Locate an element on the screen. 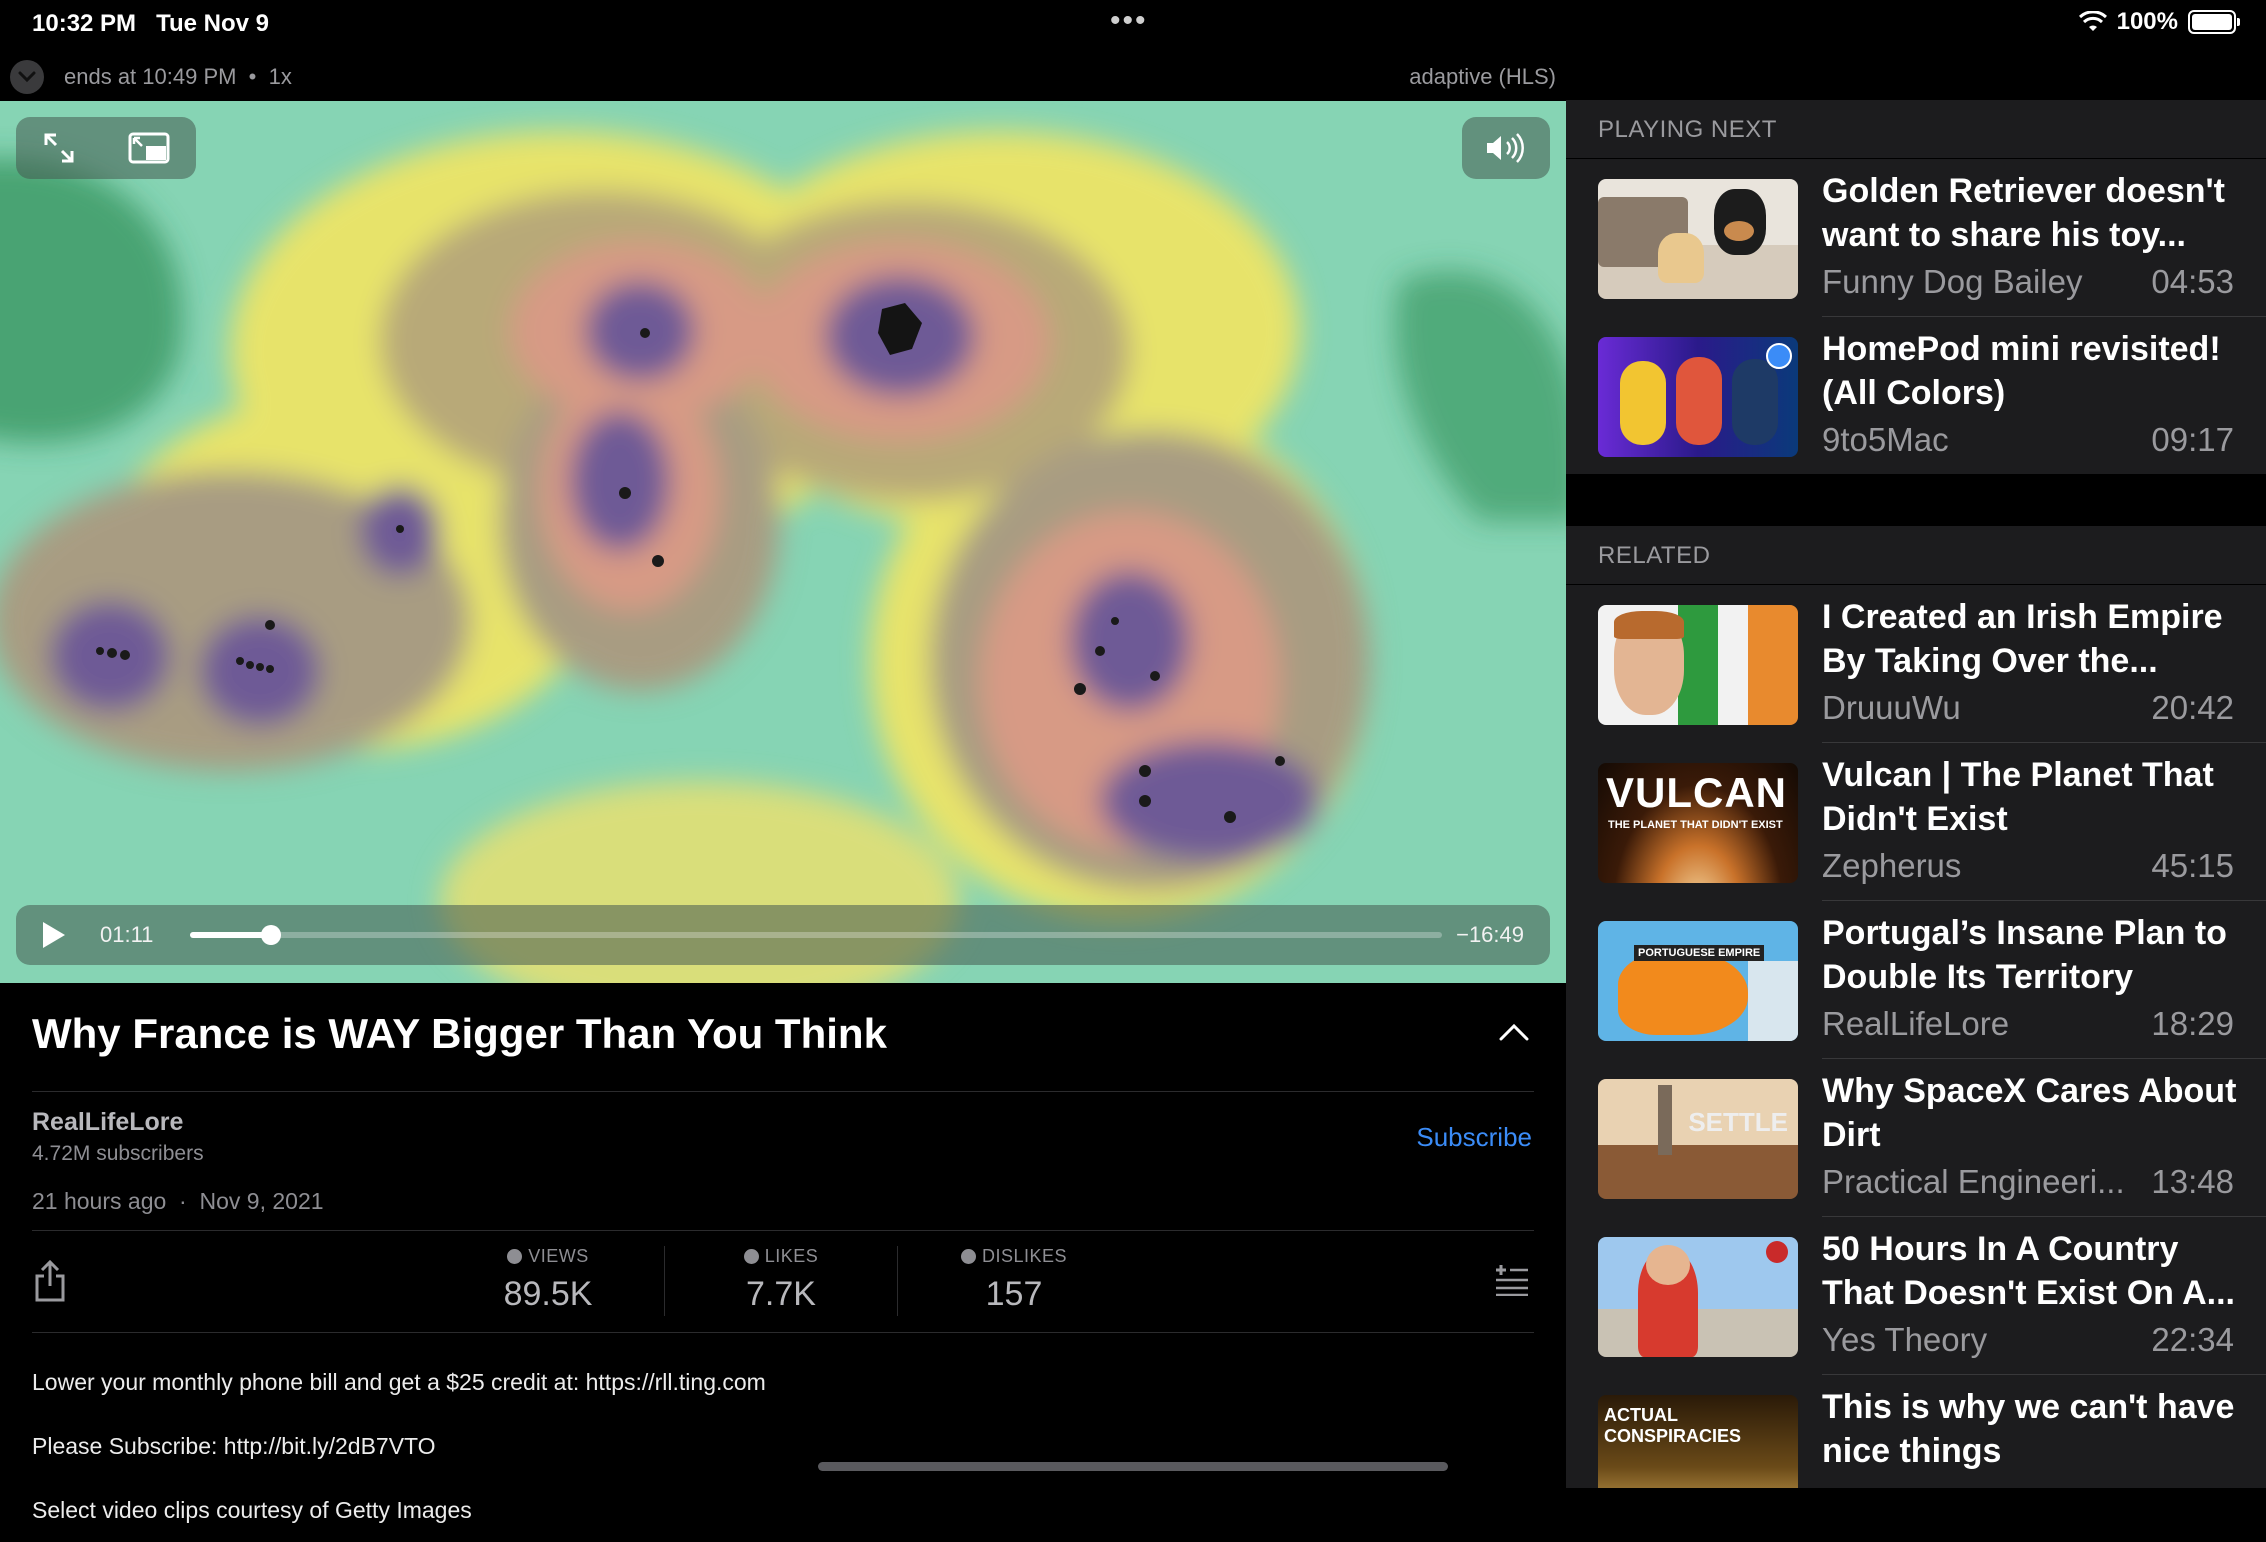  item-channel: 9to5Mac is located at coordinates (1885, 439).